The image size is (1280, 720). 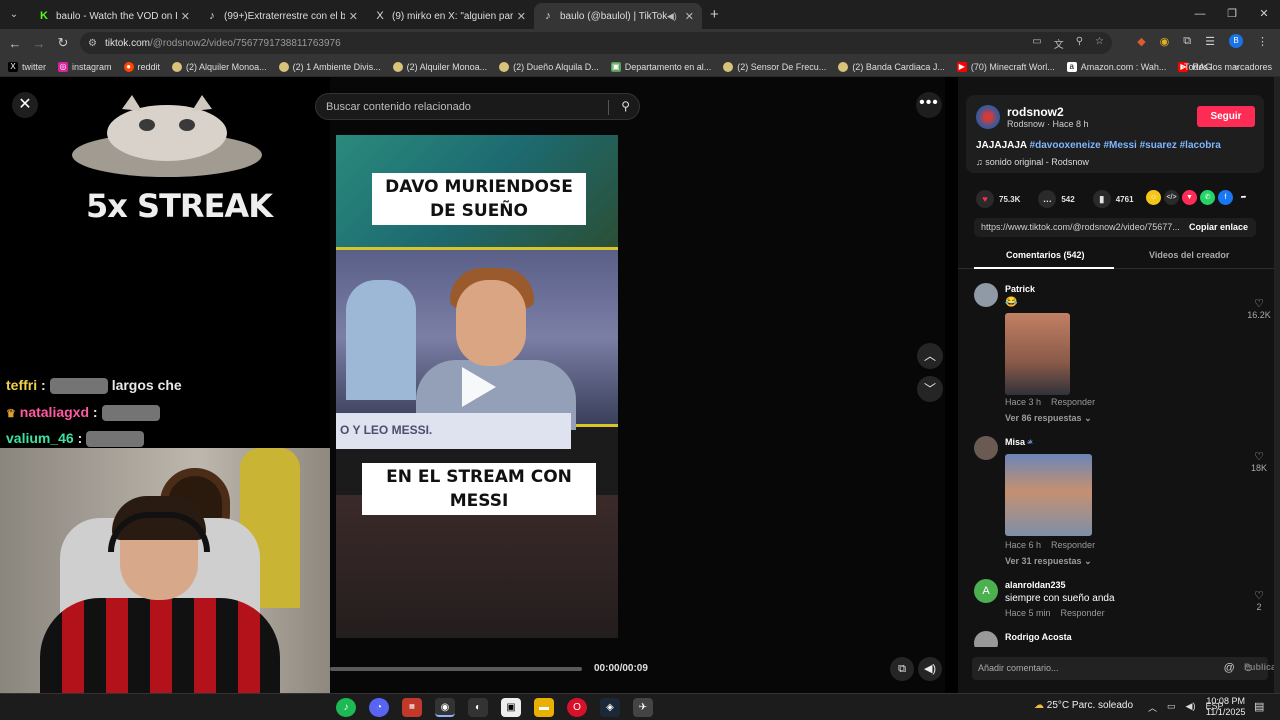 What do you see at coordinates (1264, 14) in the screenshot?
I see `close-window-icon: ✕` at bounding box center [1264, 14].